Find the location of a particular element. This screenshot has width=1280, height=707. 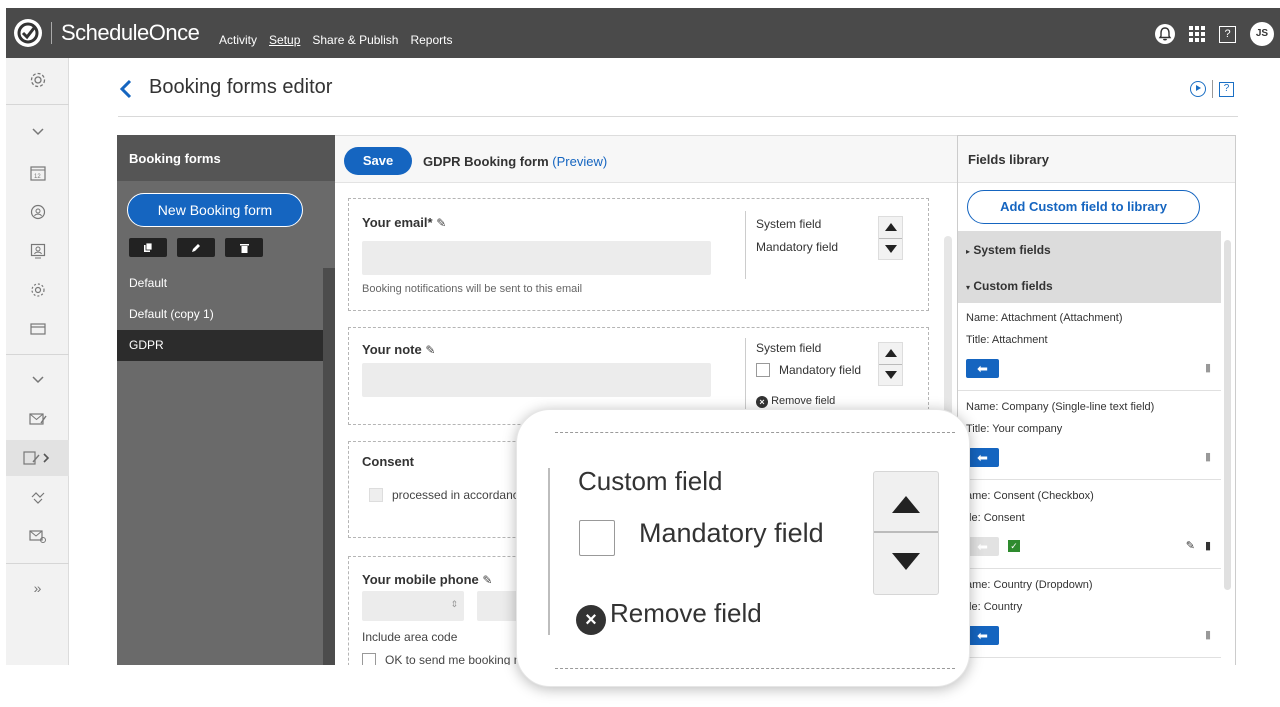

consent-checkbox is located at coordinates (376, 495).